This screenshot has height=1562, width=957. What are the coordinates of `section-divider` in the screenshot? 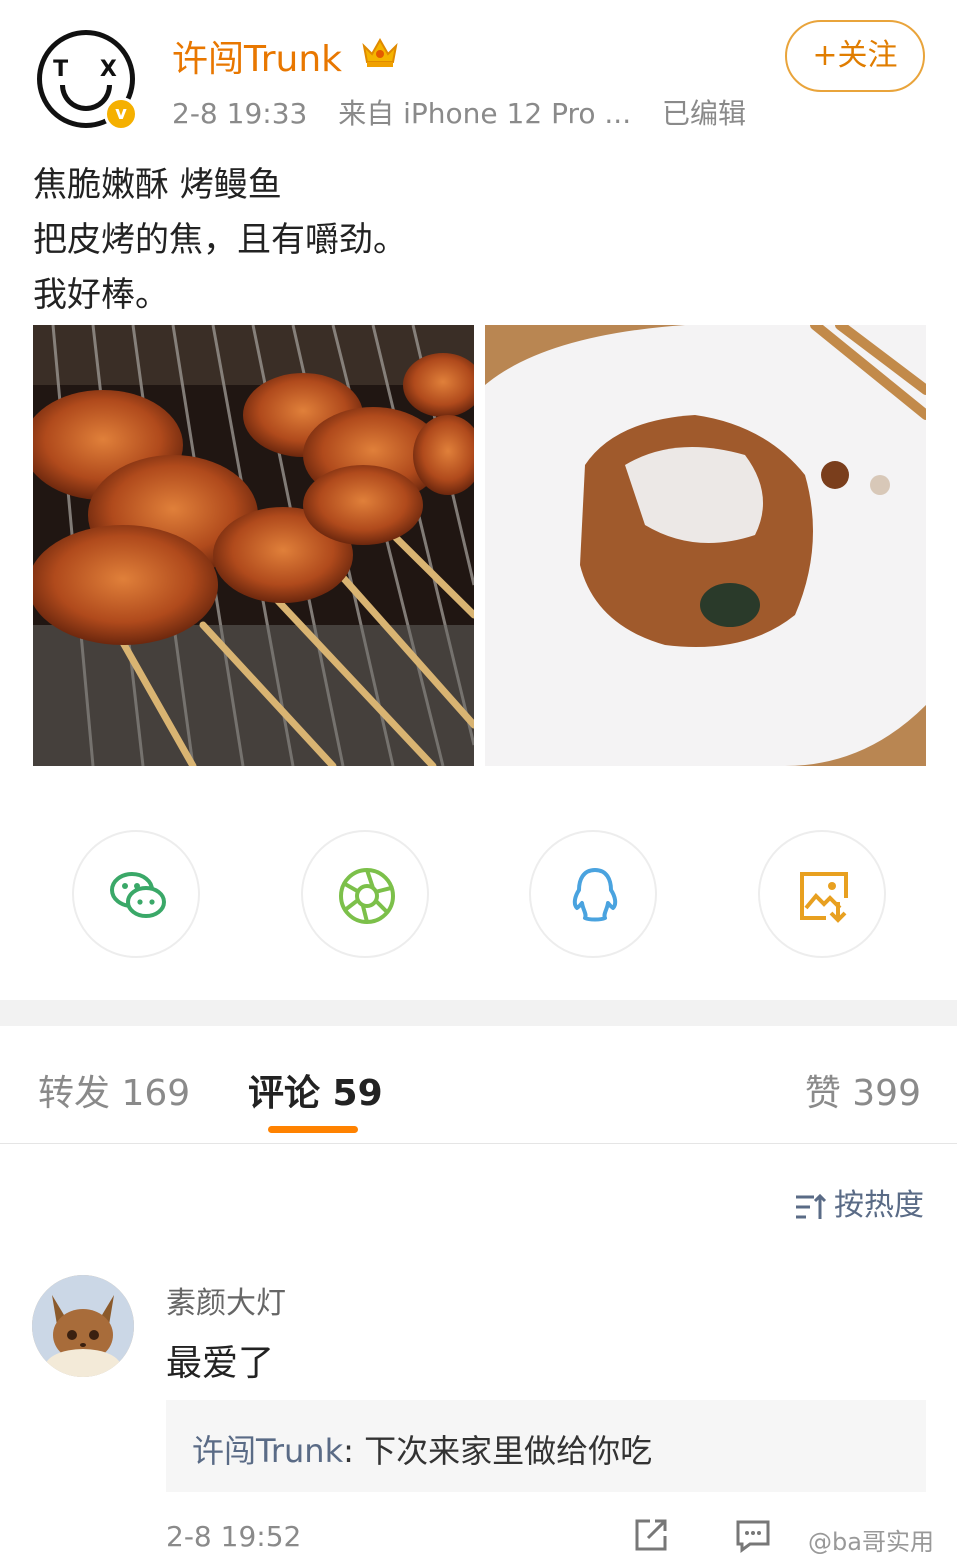 It's located at (478, 1013).